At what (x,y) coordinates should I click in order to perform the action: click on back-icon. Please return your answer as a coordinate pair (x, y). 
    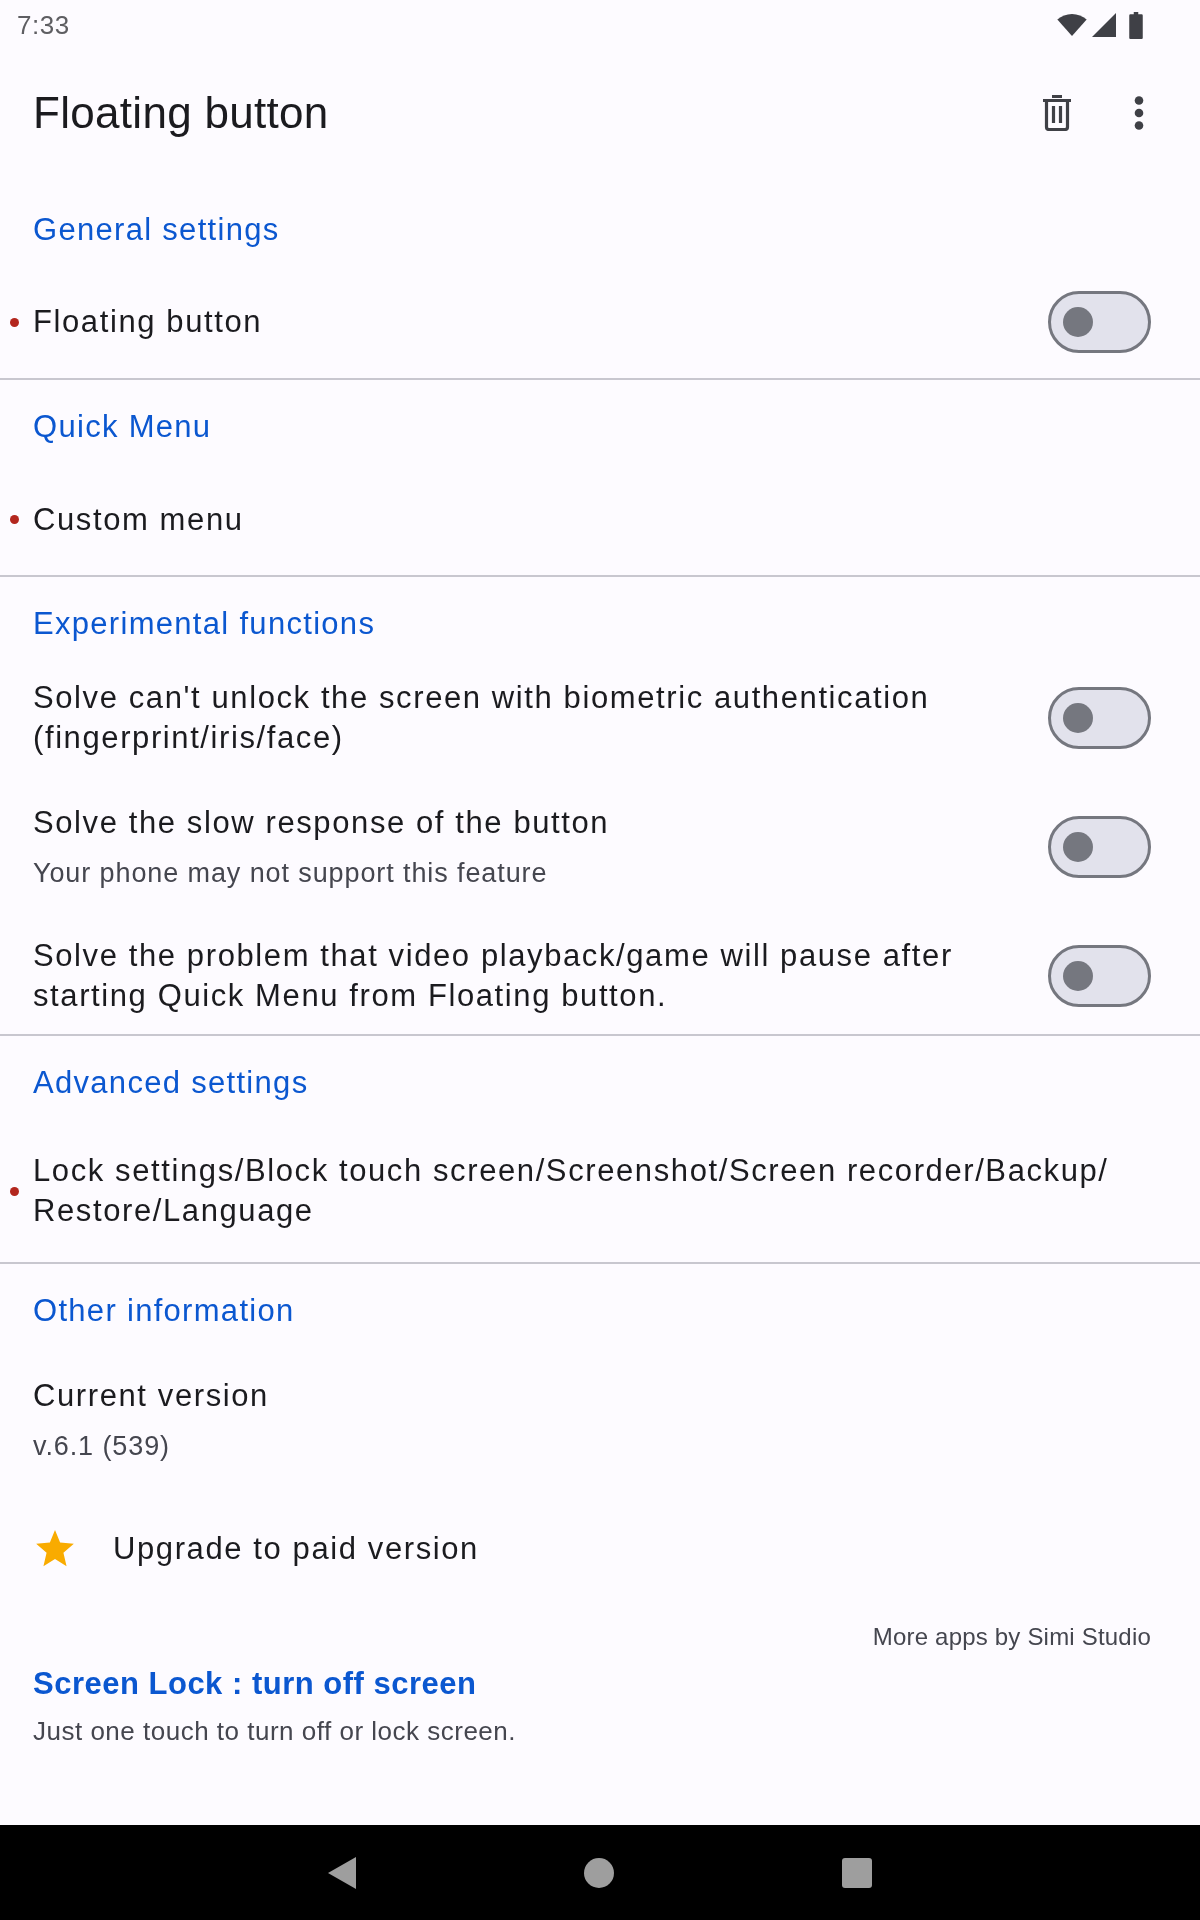
    Looking at the image, I should click on (342, 1872).